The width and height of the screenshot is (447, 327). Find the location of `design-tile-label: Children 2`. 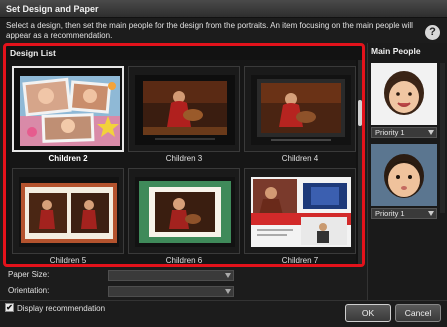

design-tile-label: Children 2 is located at coordinates (68, 158).